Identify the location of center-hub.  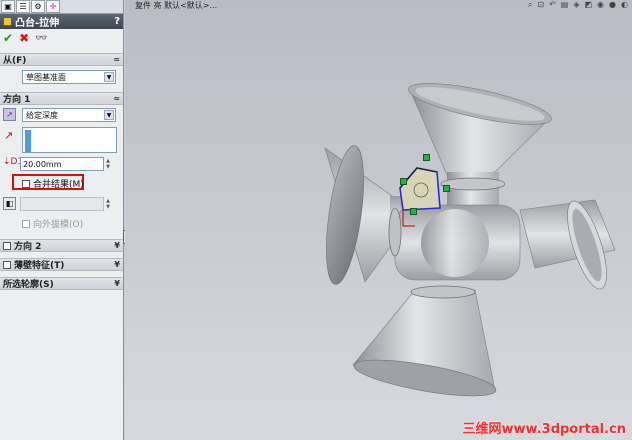
(454, 242).